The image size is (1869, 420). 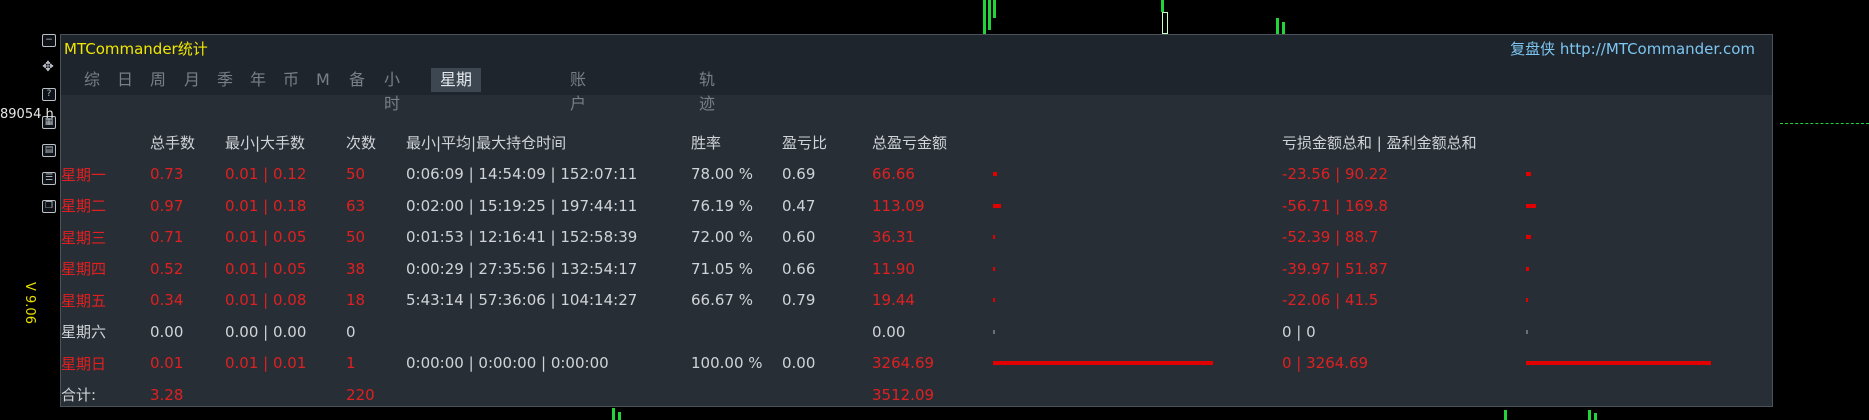 What do you see at coordinates (84, 174) in the screenshot?
I see `day-cell: 星期一` at bounding box center [84, 174].